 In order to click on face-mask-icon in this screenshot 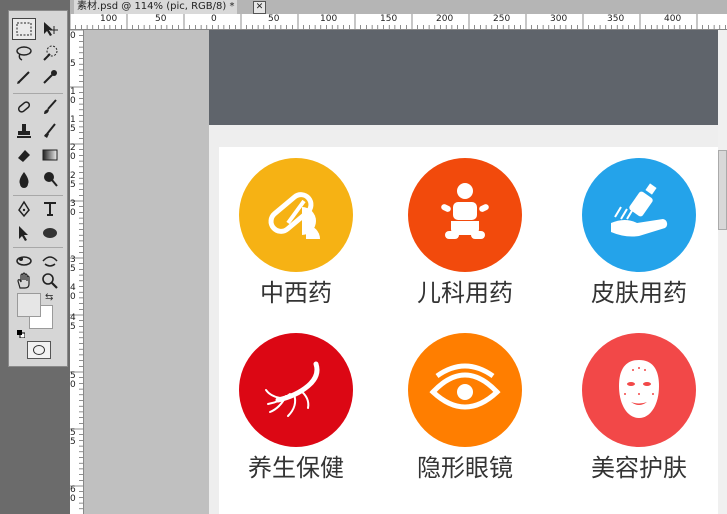, I will do `click(639, 389)`.